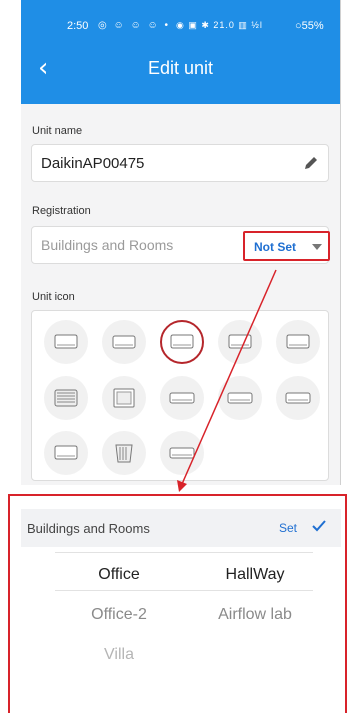  Describe the element at coordinates (275, 247) in the screenshot. I see `not-set-label: Not Set` at that location.